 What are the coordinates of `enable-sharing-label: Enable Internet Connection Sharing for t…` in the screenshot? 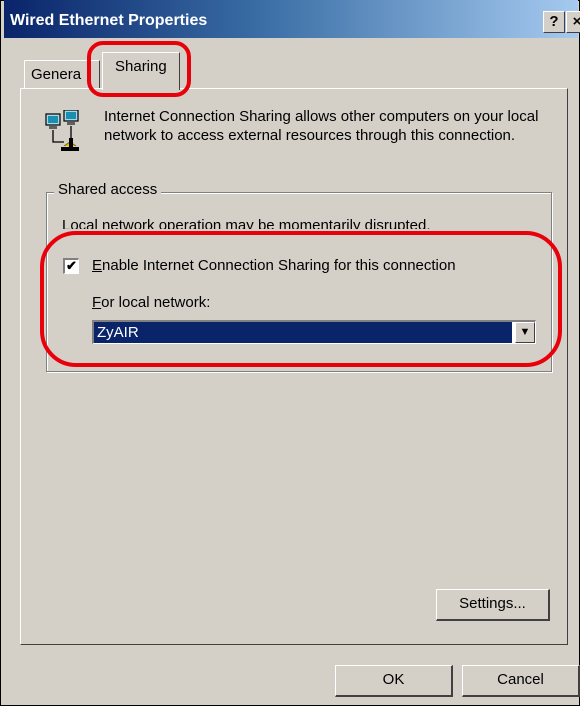 It's located at (274, 266).